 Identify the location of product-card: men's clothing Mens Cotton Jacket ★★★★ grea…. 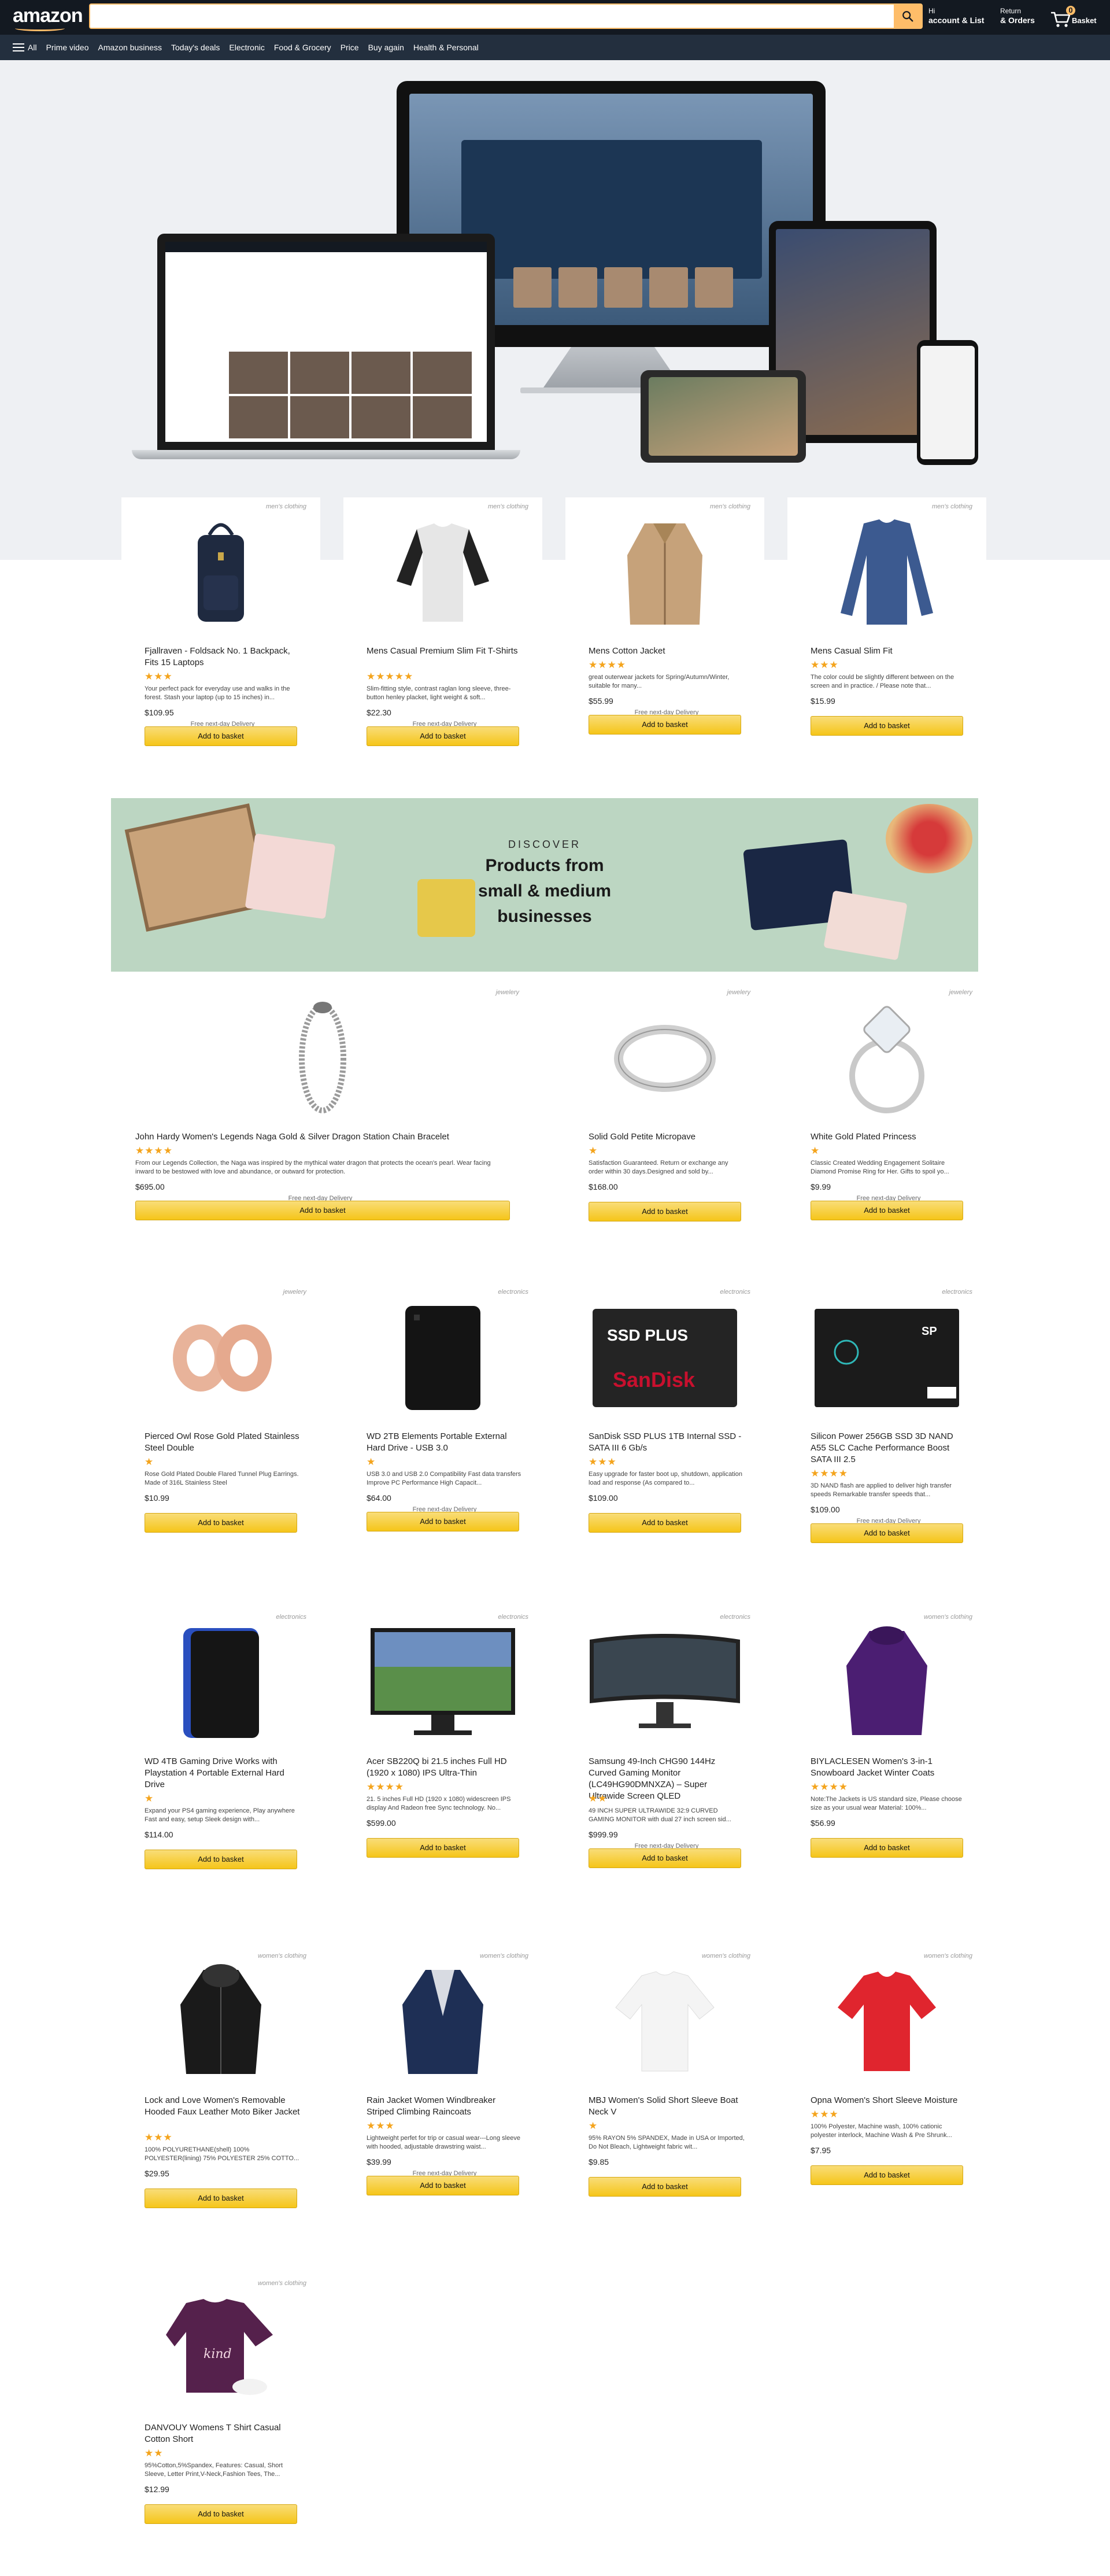
(664, 617).